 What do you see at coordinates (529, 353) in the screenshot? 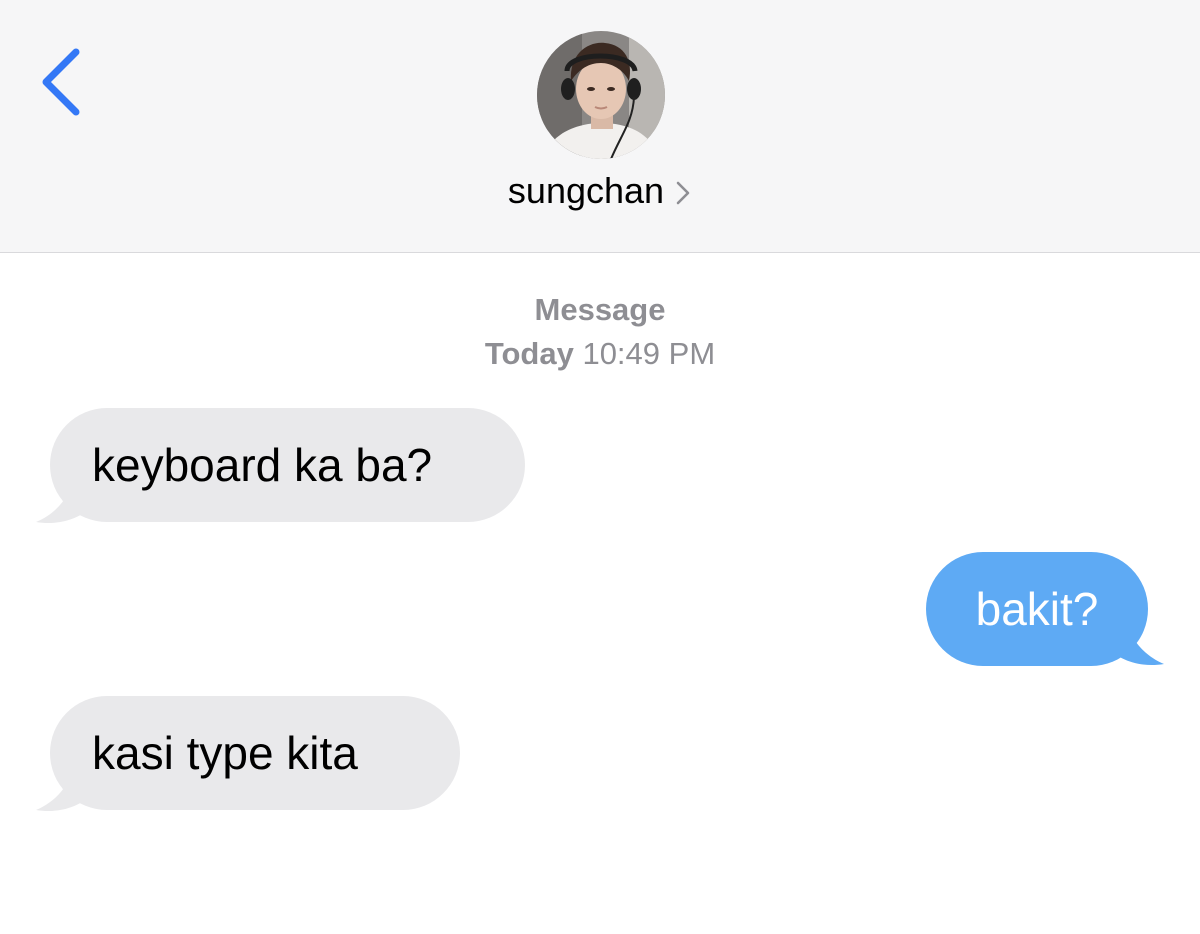
I see `timestamp-day: Today` at bounding box center [529, 353].